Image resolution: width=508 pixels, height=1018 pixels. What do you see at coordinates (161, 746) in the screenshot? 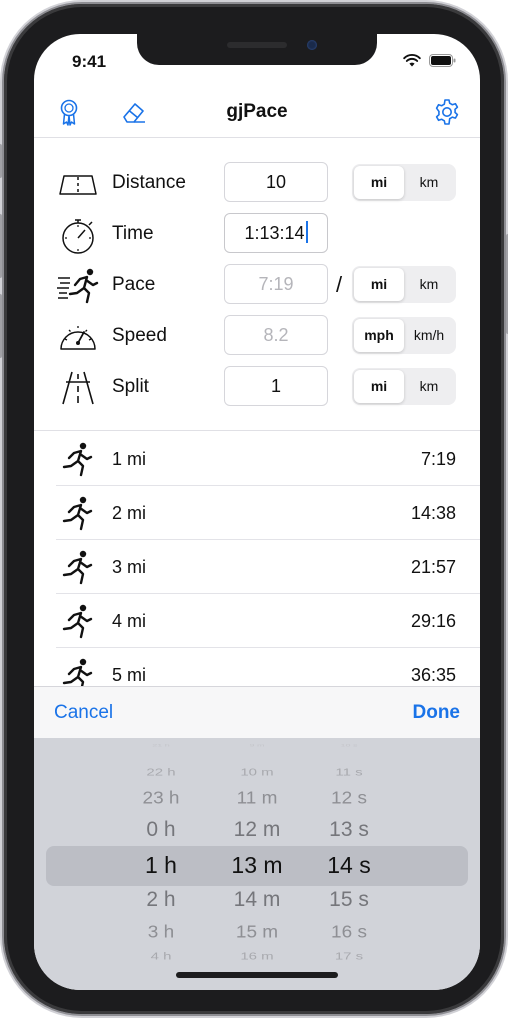
I see `hours-option: 21 h` at bounding box center [161, 746].